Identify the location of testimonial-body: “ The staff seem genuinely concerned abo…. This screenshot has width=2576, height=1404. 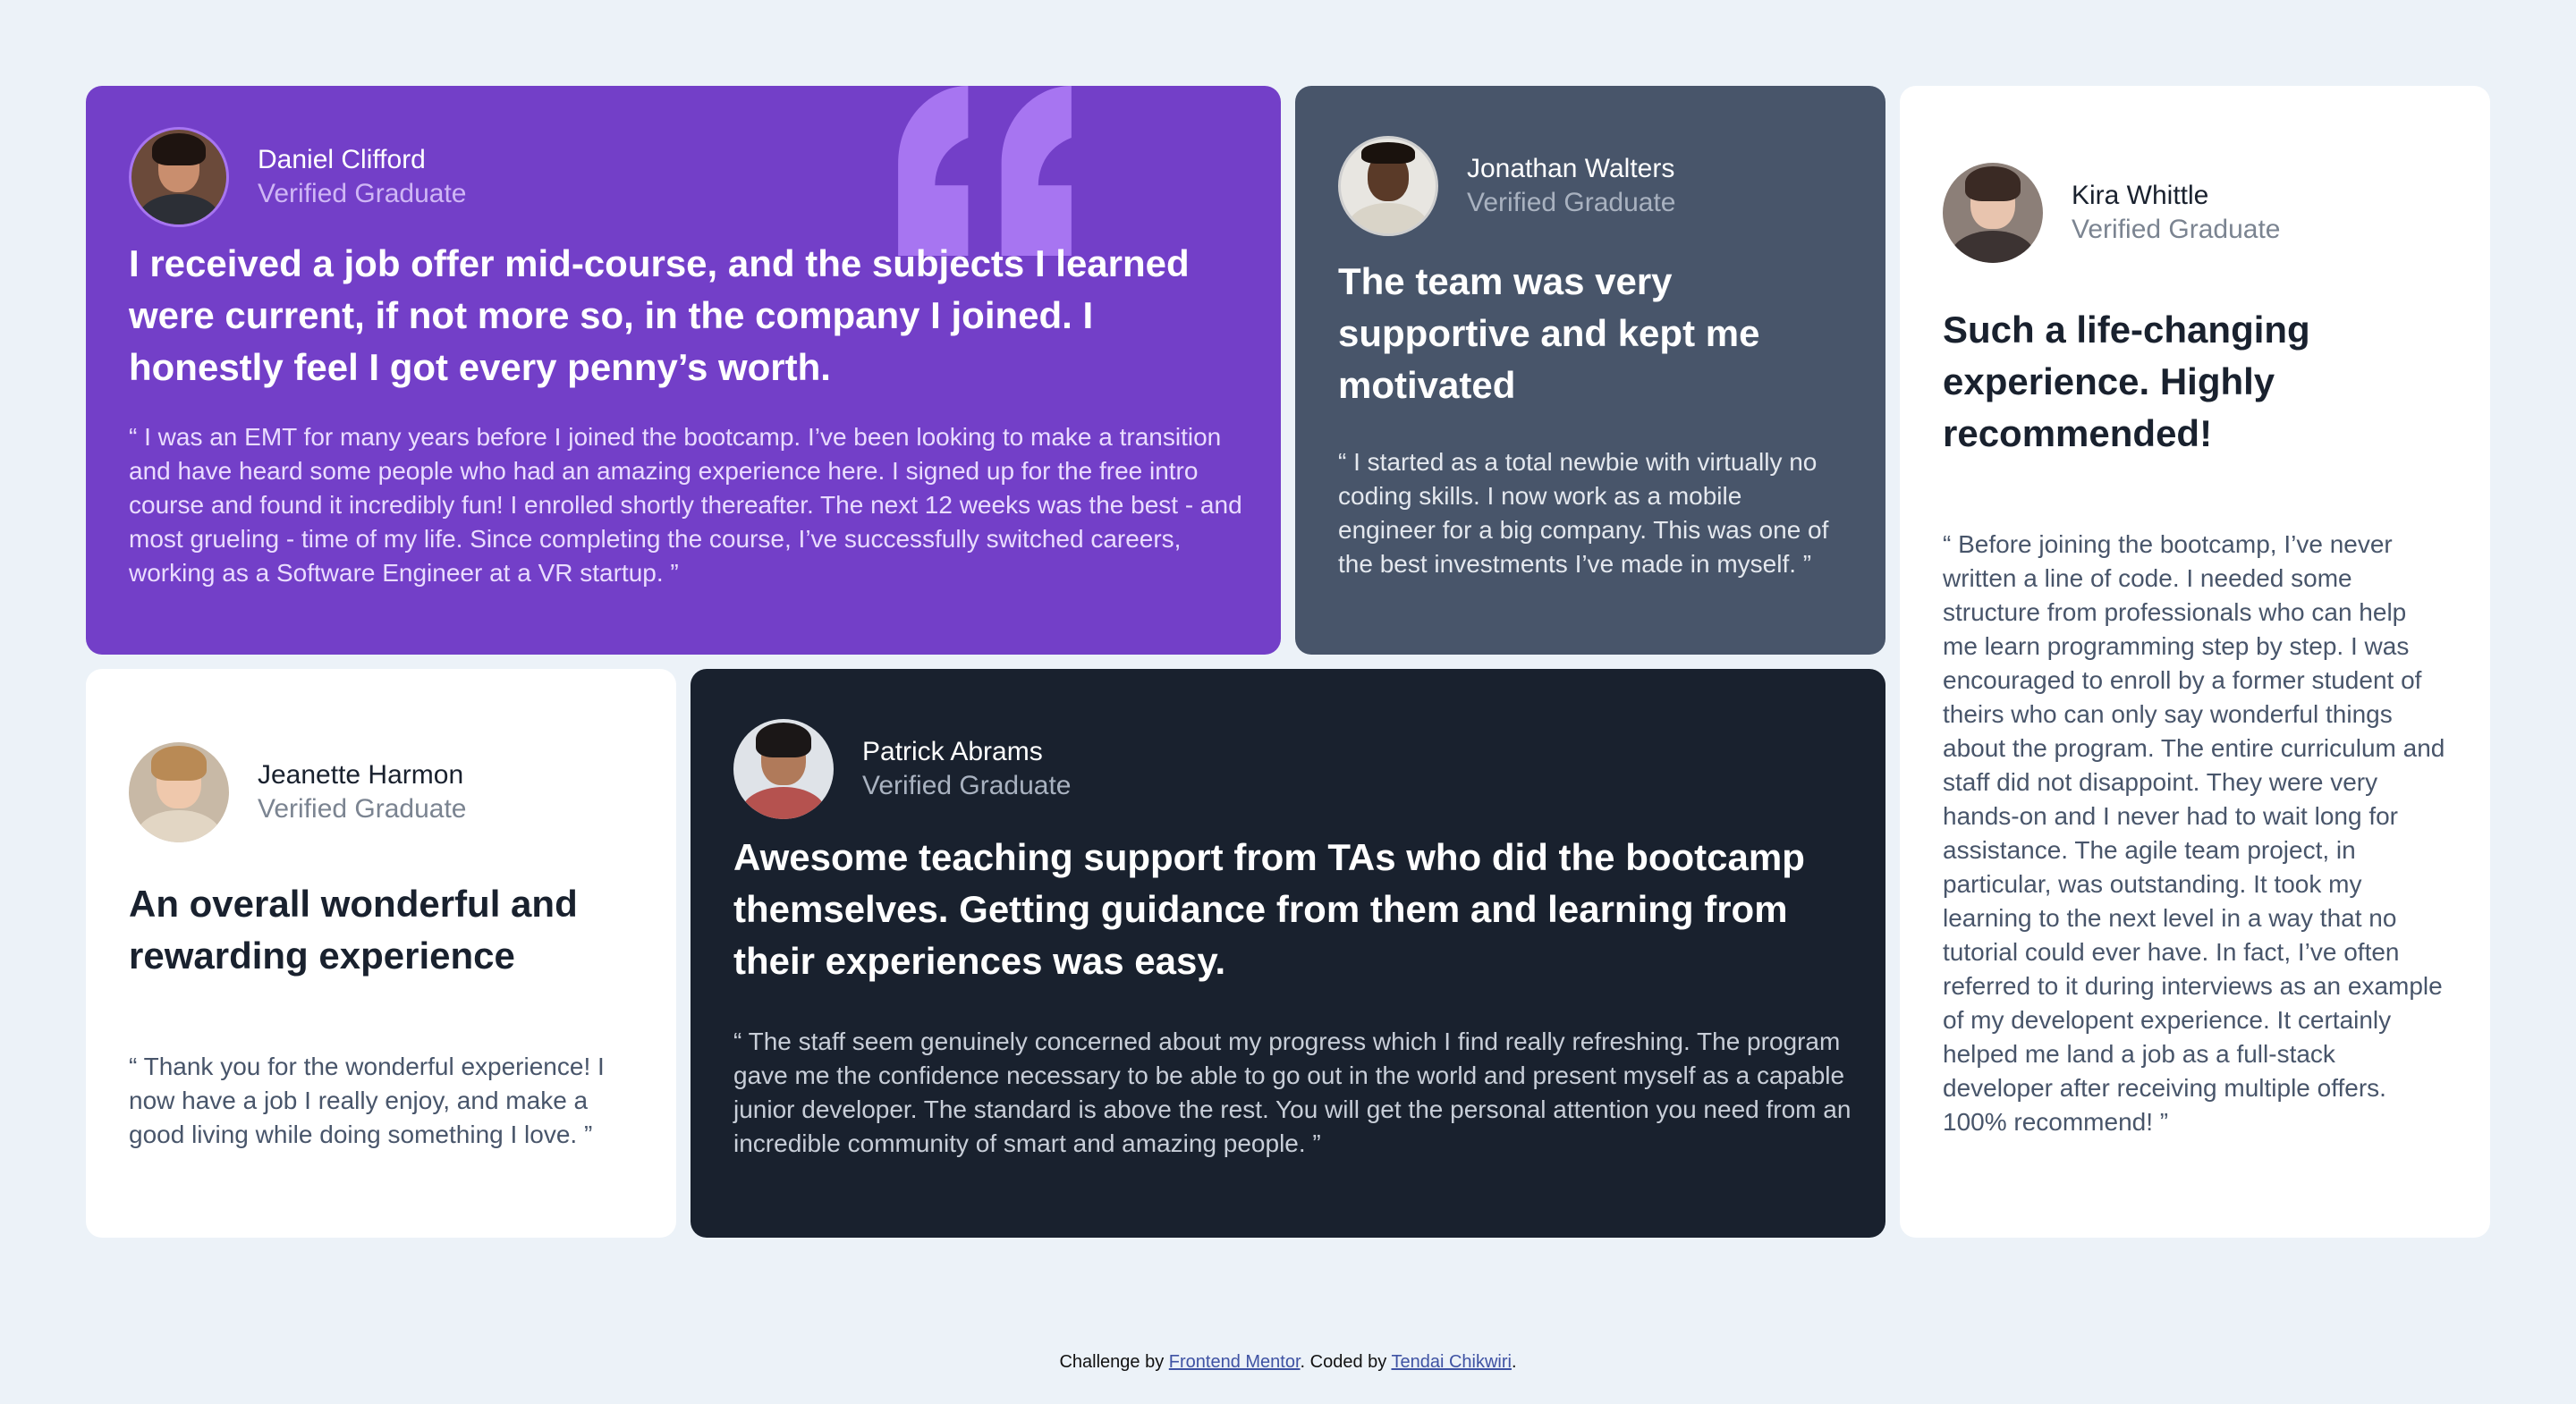
(1292, 1092).